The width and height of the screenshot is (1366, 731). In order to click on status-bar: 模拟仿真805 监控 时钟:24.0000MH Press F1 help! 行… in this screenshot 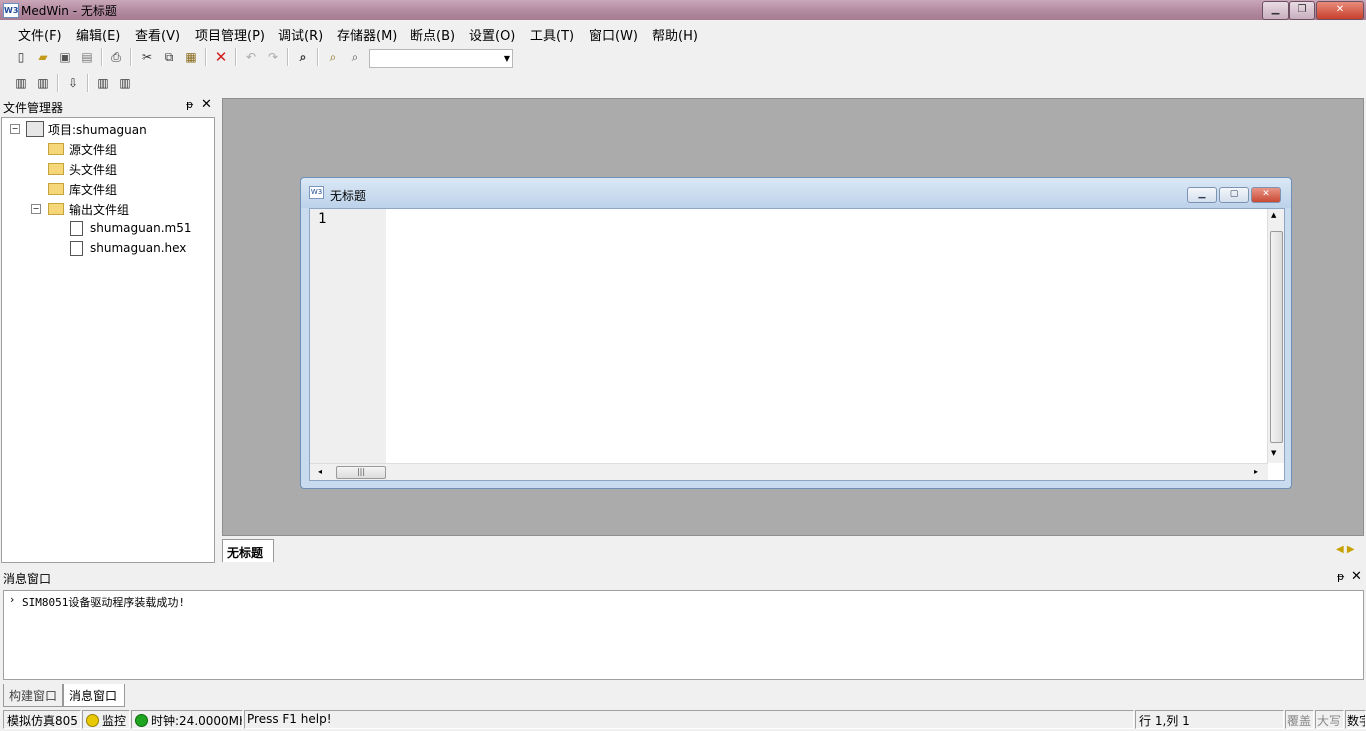, I will do `click(683, 719)`.